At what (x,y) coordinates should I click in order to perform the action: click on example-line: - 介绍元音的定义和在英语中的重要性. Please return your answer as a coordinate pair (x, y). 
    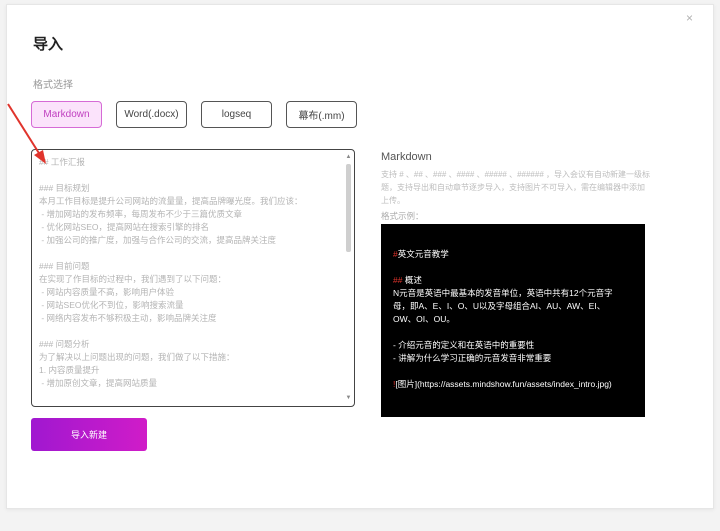
    Looking at the image, I should click on (464, 345).